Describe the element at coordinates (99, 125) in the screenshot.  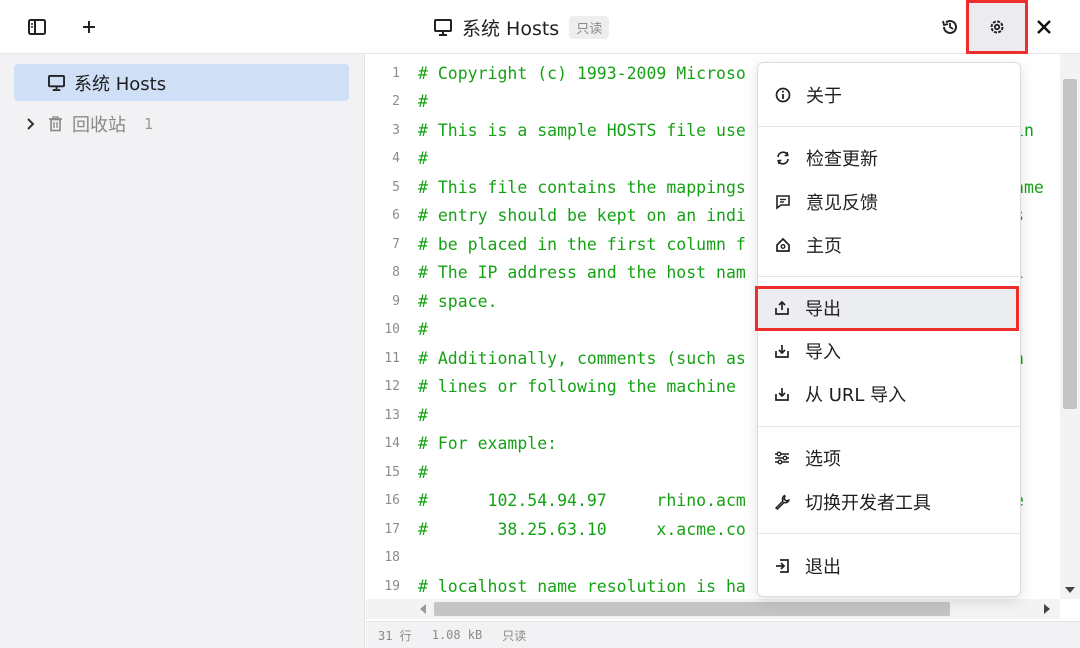
I see `sidebar-item-label: 回收站` at that location.